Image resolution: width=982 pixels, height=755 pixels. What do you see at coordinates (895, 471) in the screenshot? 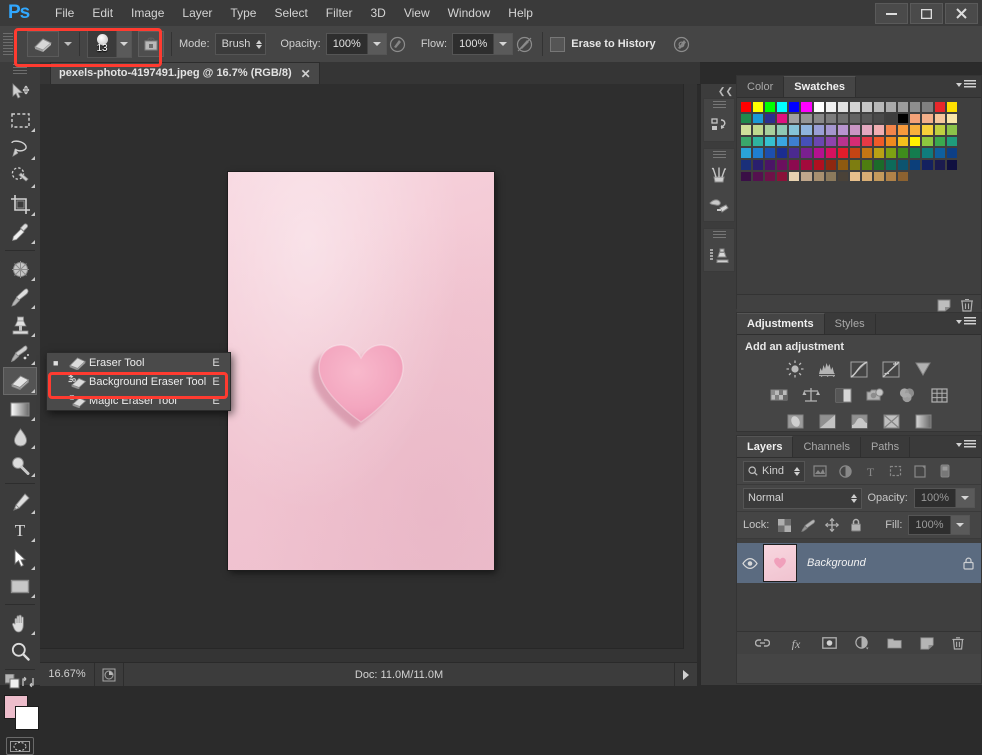
I see `shape-filter-icon` at bounding box center [895, 471].